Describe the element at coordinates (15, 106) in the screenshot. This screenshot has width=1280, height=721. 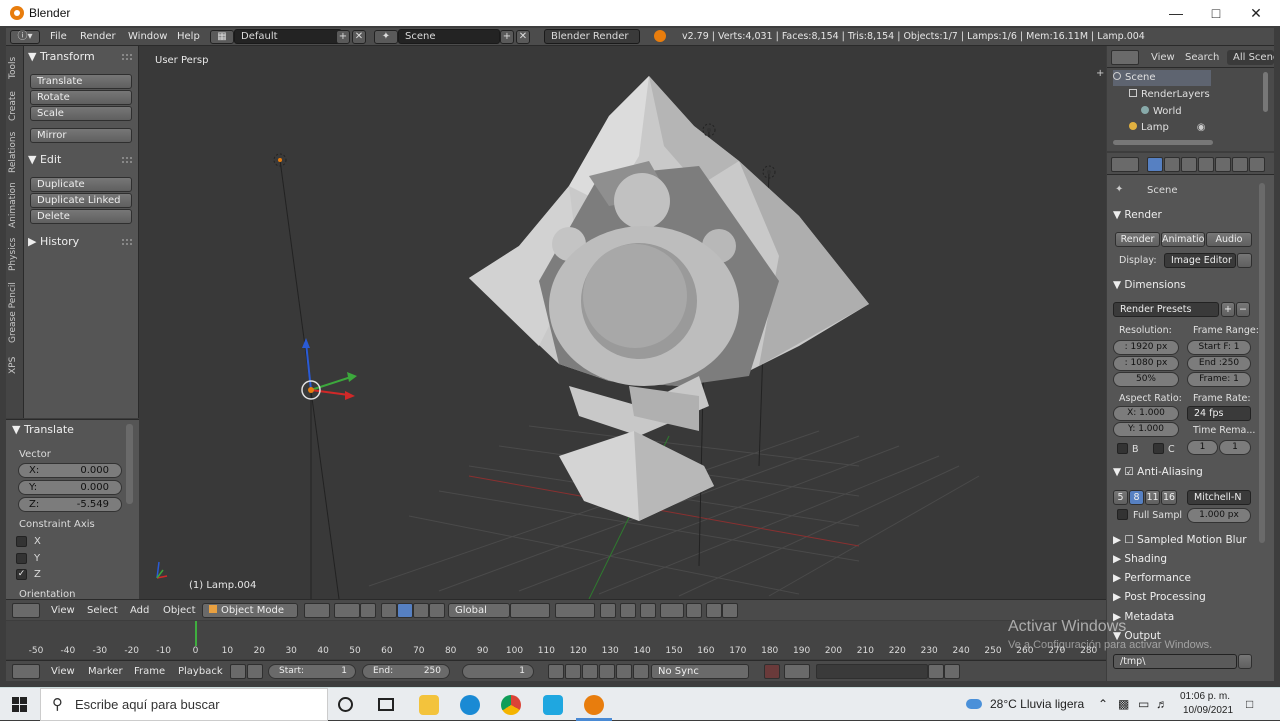
I see `tab-create: Create` at that location.